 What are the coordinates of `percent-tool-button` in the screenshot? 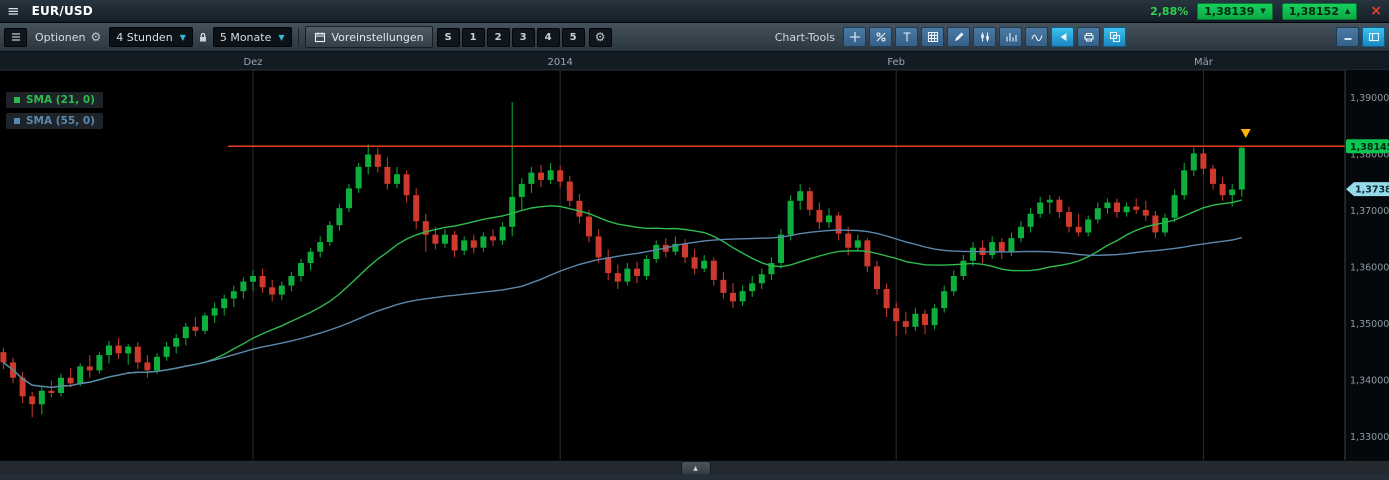 It's located at (880, 37).